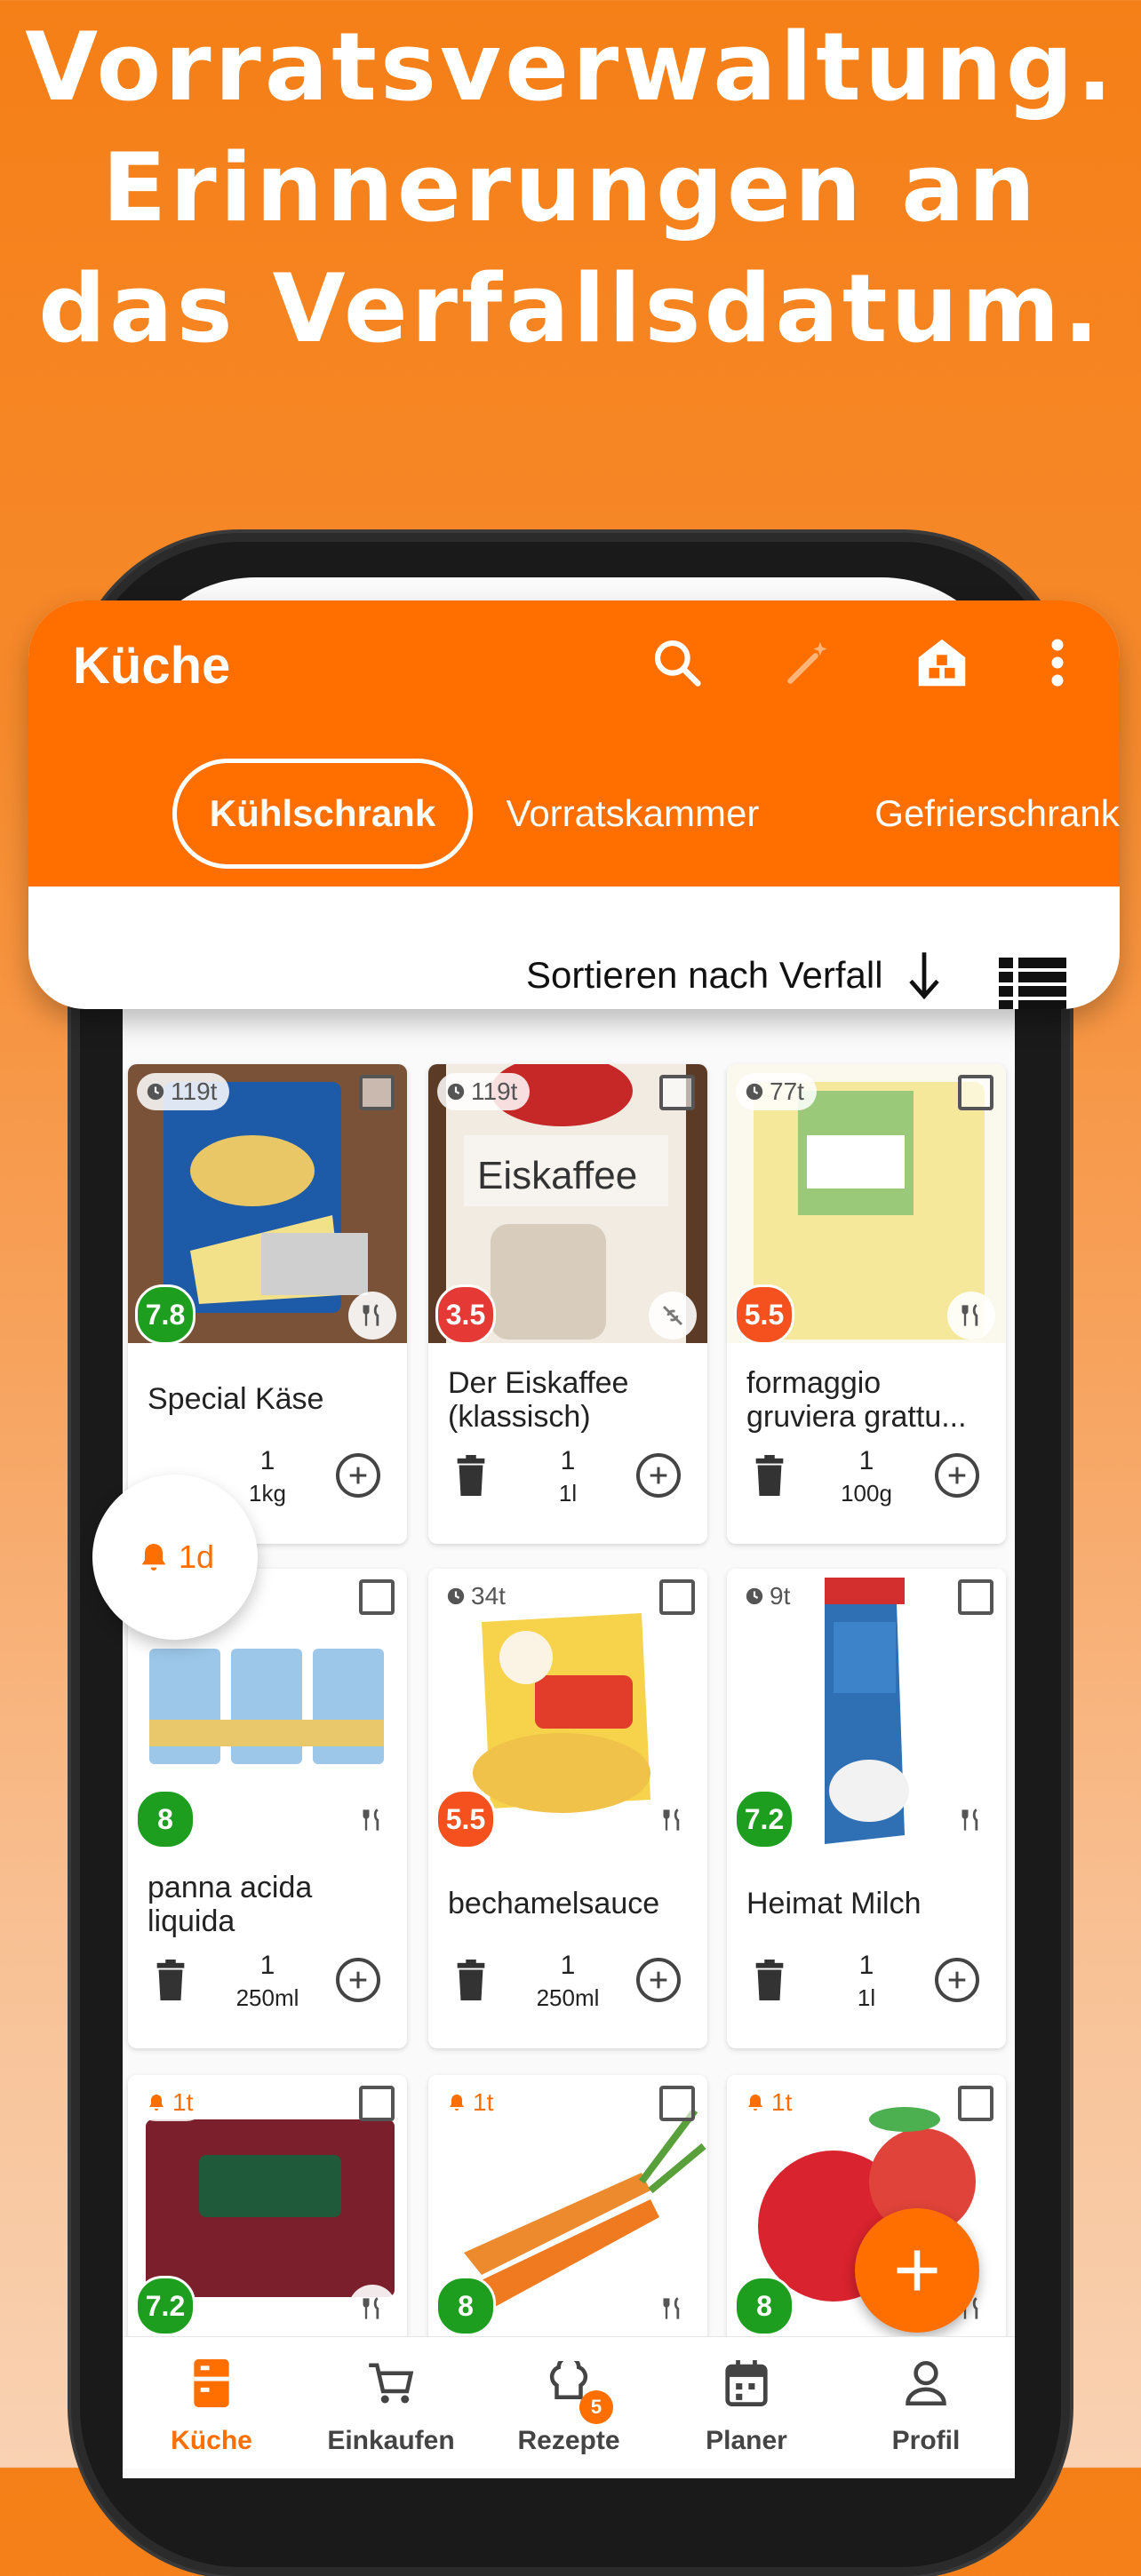 Image resolution: width=1141 pixels, height=2576 pixels. Describe the element at coordinates (570, 187) in the screenshot. I see `headline-line-2: Erinnerungen an` at that location.